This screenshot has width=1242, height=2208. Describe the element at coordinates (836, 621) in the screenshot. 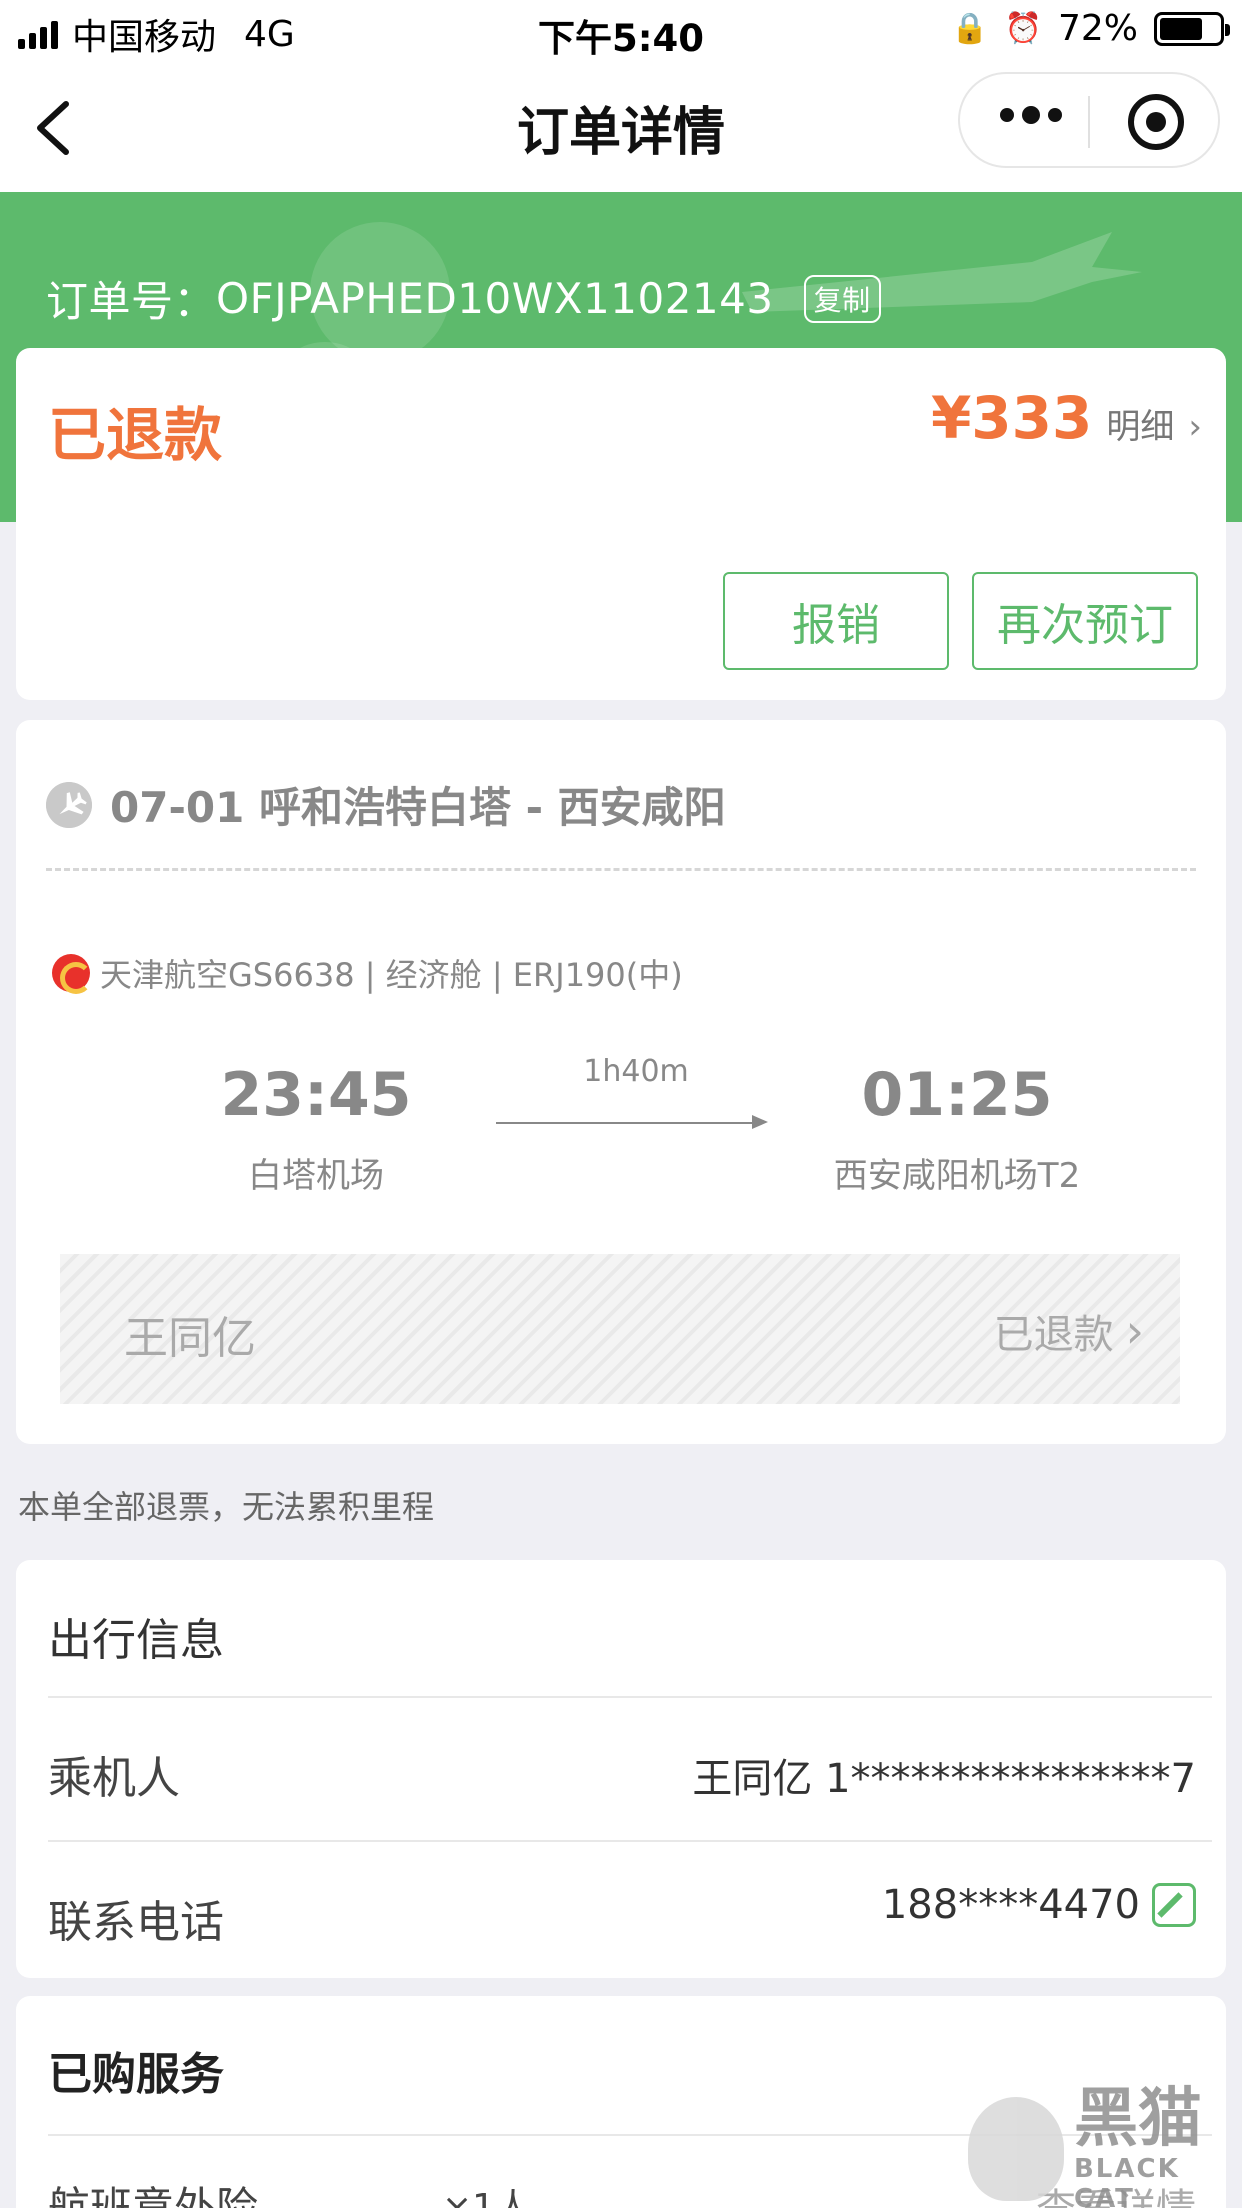

I see `reimburse-button: 报销` at that location.